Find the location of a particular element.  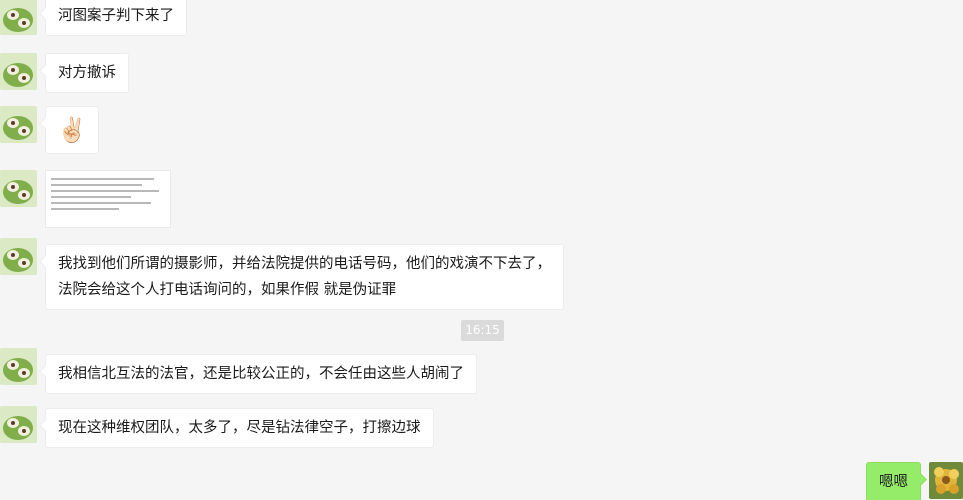

message-timestamp: 16:15 is located at coordinates (482, 330).